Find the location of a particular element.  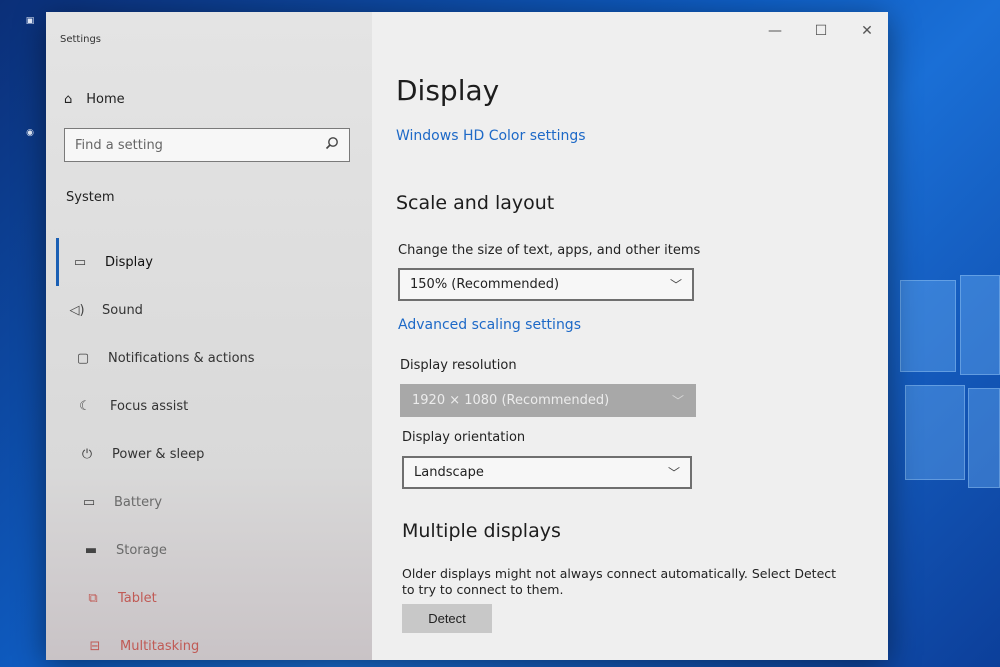

advanced-scaling-link: Advanced scaling settings is located at coordinates (489, 325).